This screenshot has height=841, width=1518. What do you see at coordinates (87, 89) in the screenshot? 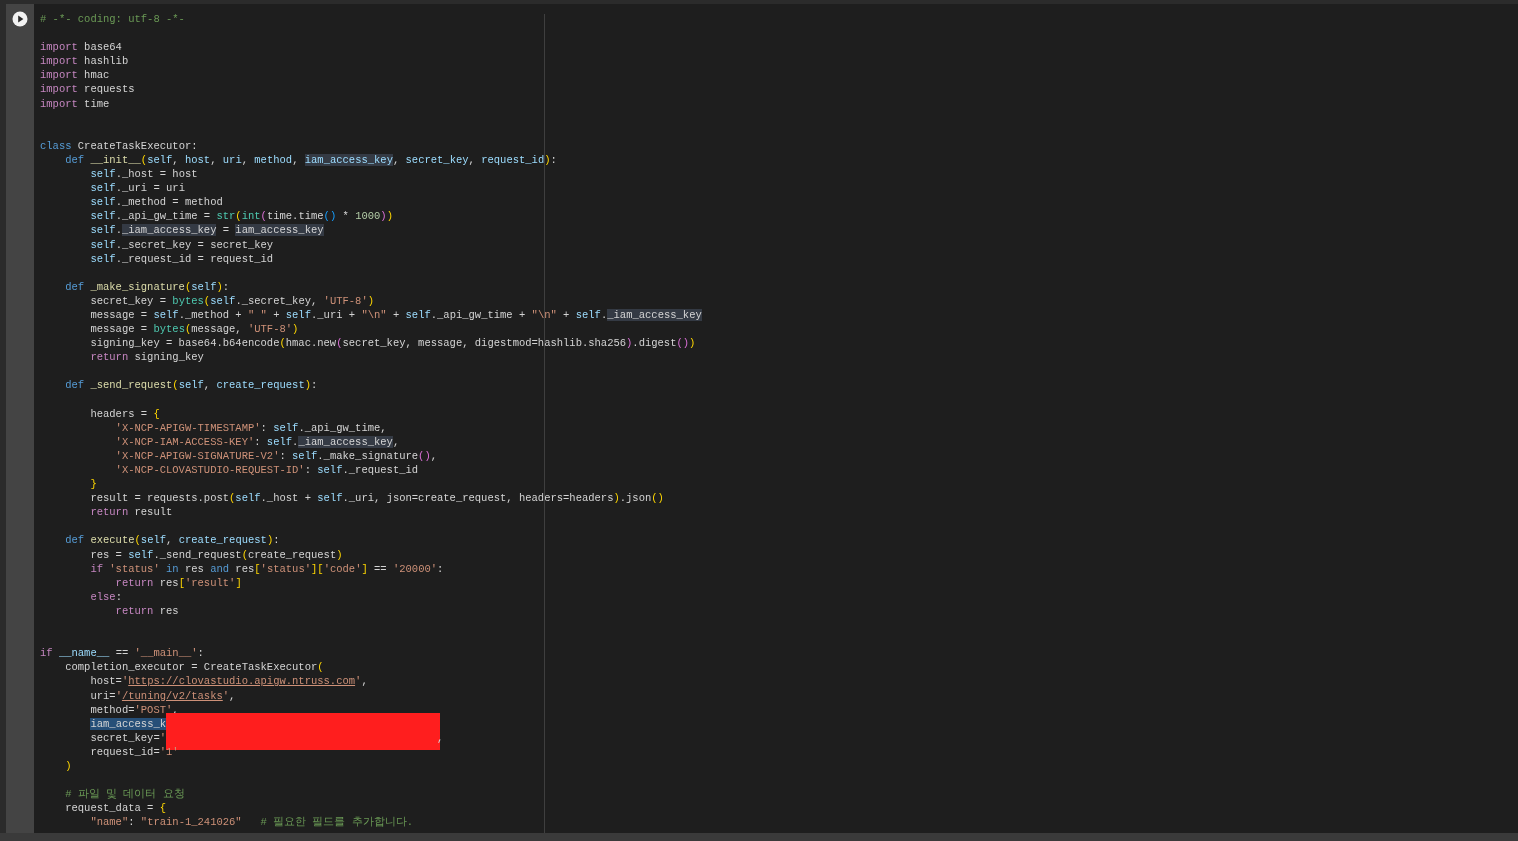
I see `code-line: import requests` at bounding box center [87, 89].